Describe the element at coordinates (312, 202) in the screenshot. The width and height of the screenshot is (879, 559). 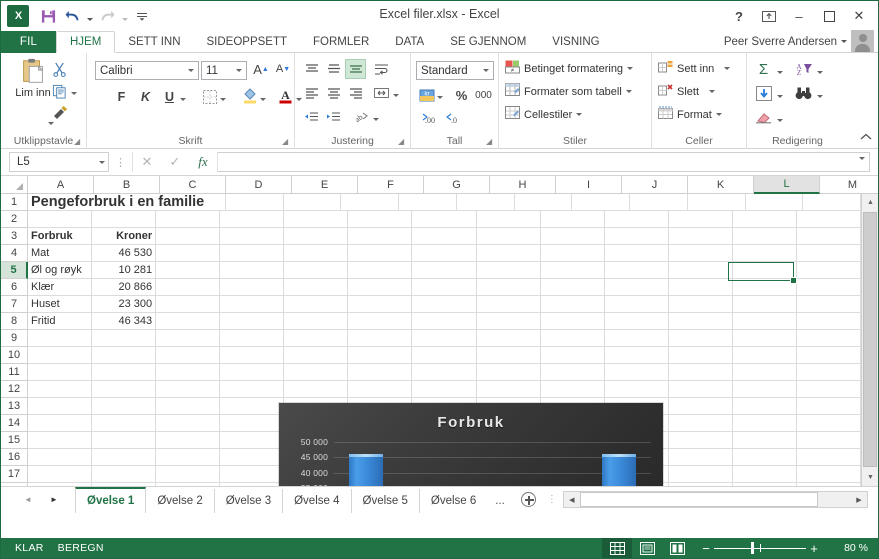
I see `cell-D1` at that location.